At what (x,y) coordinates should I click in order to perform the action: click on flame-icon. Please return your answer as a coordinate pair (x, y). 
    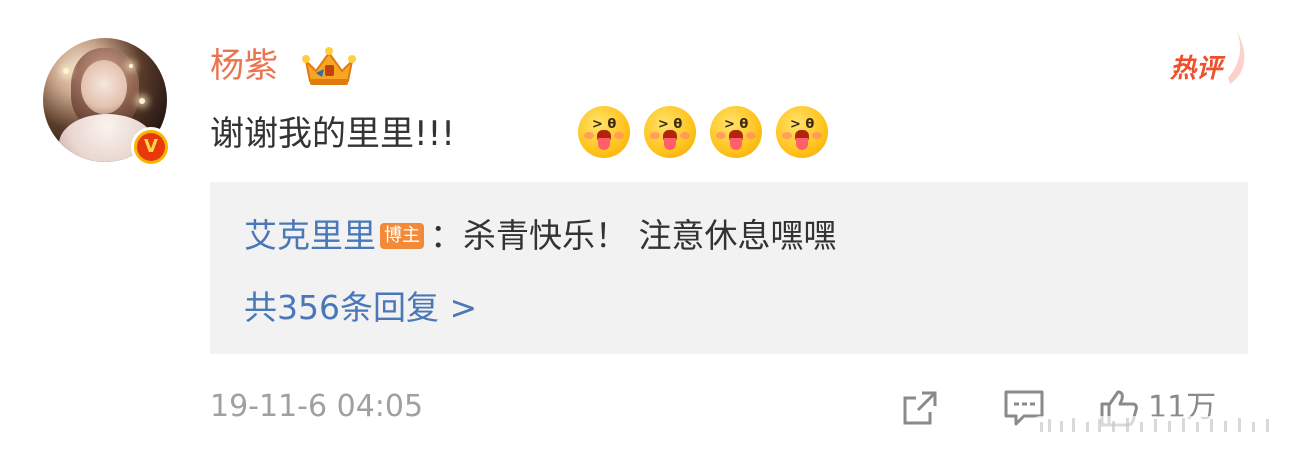
    Looking at the image, I should click on (1236, 57).